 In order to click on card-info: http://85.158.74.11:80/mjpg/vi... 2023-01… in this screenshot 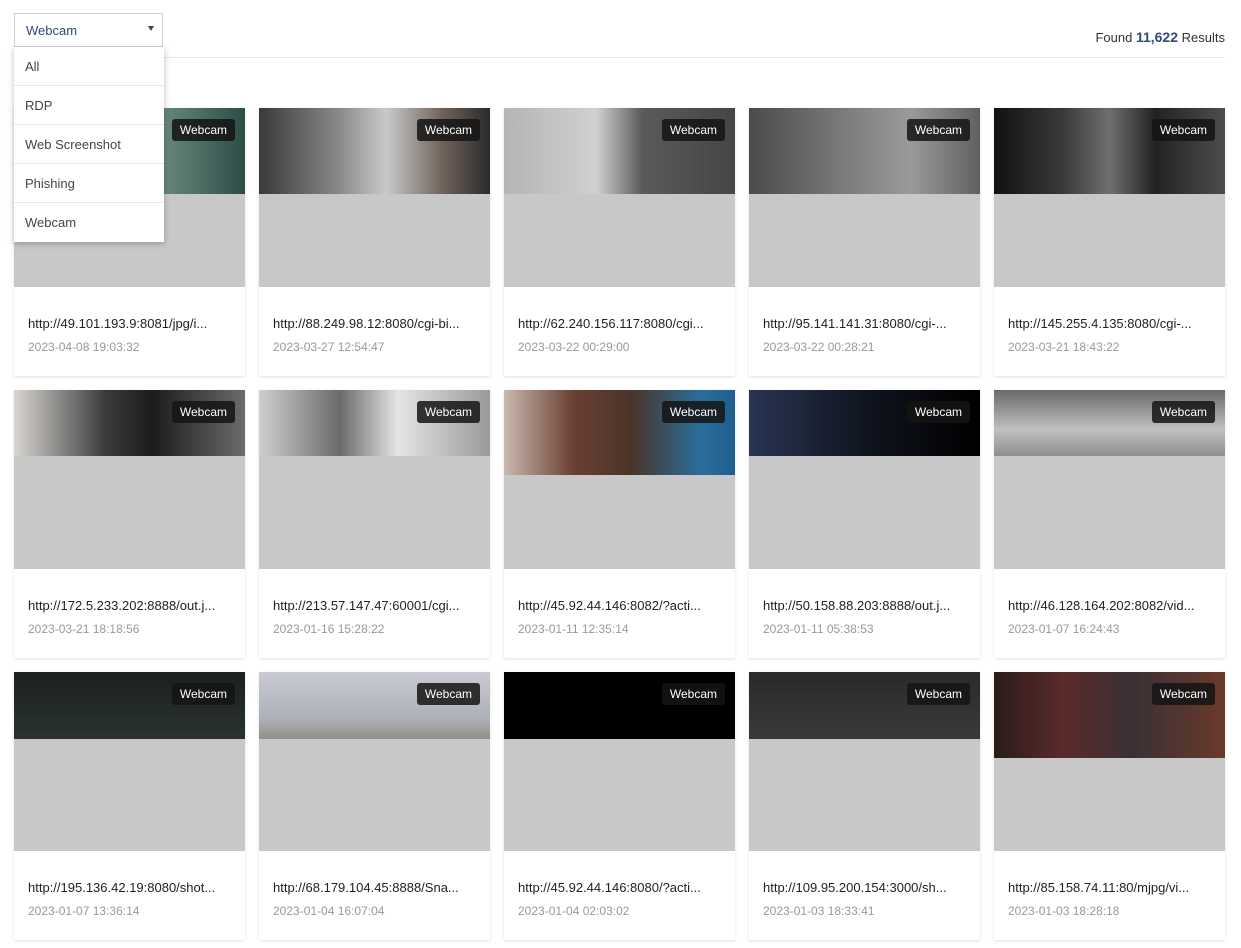, I will do `click(1110, 899)`.